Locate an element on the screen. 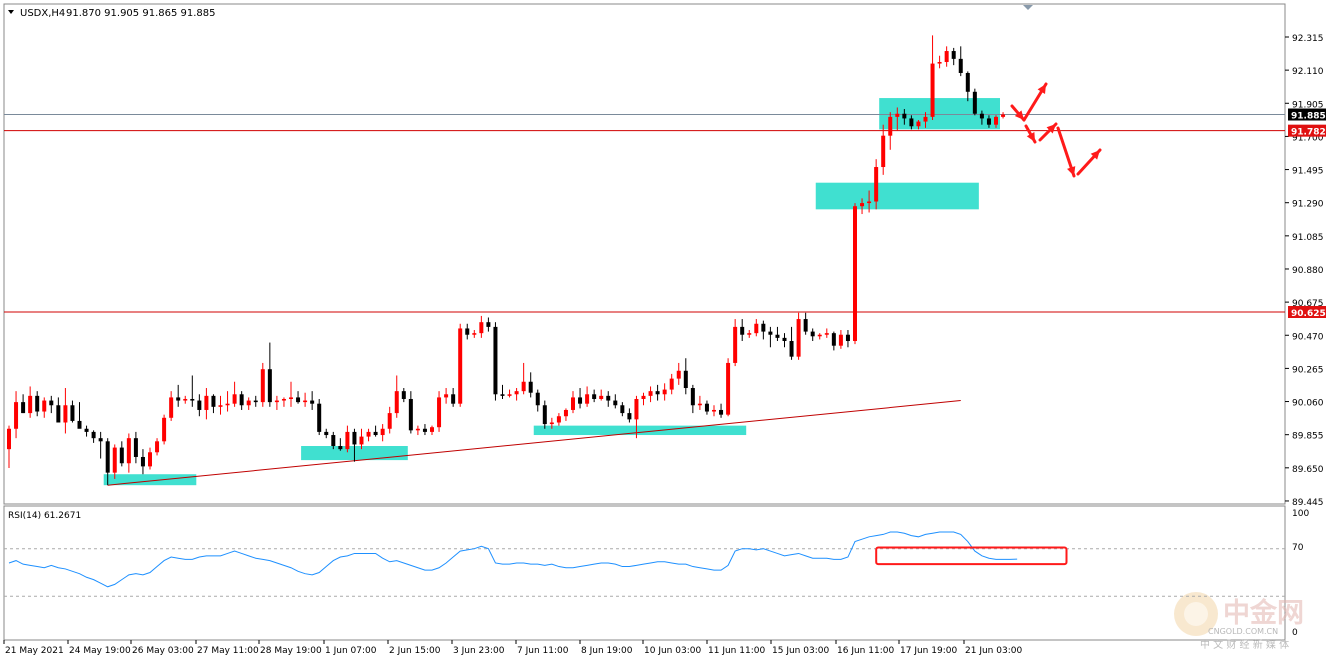  price-tick-label: 89.650 is located at coordinates (1308, 470).